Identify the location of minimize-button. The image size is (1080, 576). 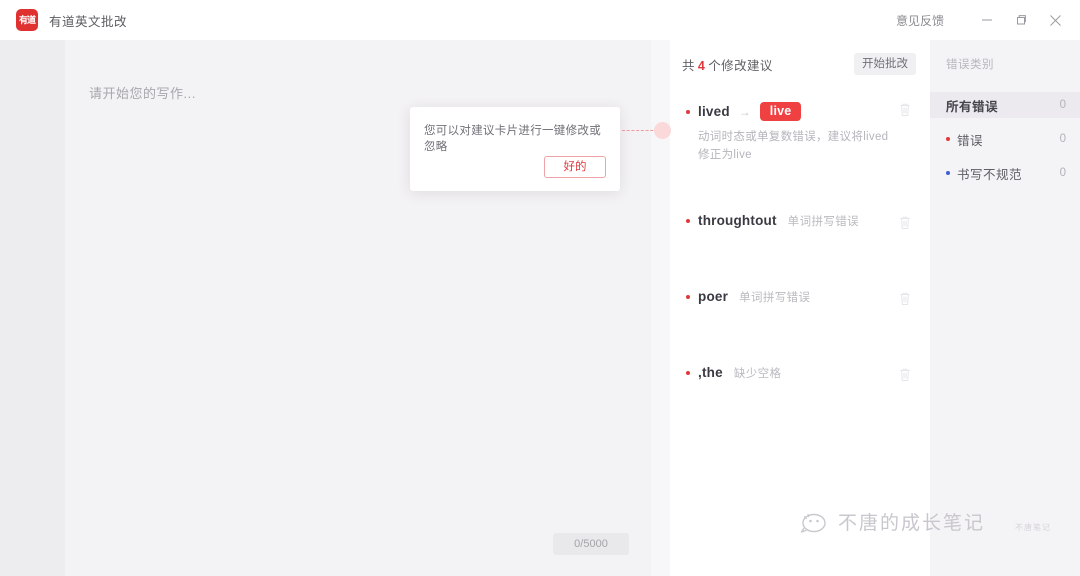
(987, 20).